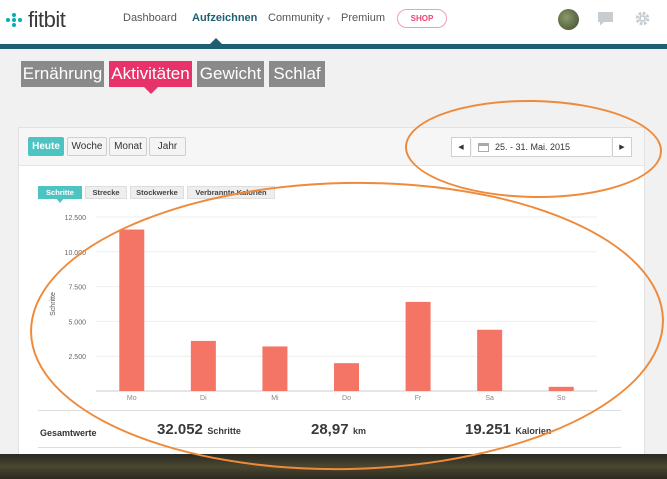 Image resolution: width=667 pixels, height=479 pixels. I want to click on fitbit-logo: fitbit, so click(36, 20).